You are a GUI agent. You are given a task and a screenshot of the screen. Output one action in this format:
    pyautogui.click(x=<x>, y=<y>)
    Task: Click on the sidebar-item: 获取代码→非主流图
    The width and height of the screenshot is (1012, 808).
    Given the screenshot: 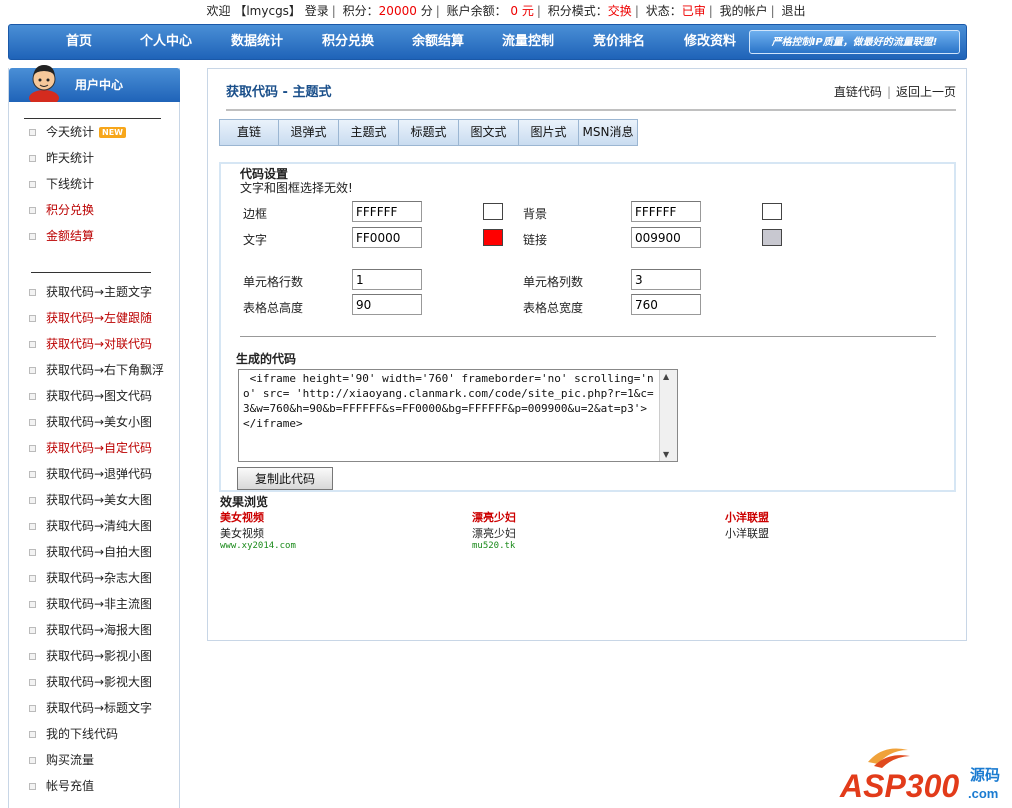 What is the action you would take?
    pyautogui.click(x=90, y=604)
    